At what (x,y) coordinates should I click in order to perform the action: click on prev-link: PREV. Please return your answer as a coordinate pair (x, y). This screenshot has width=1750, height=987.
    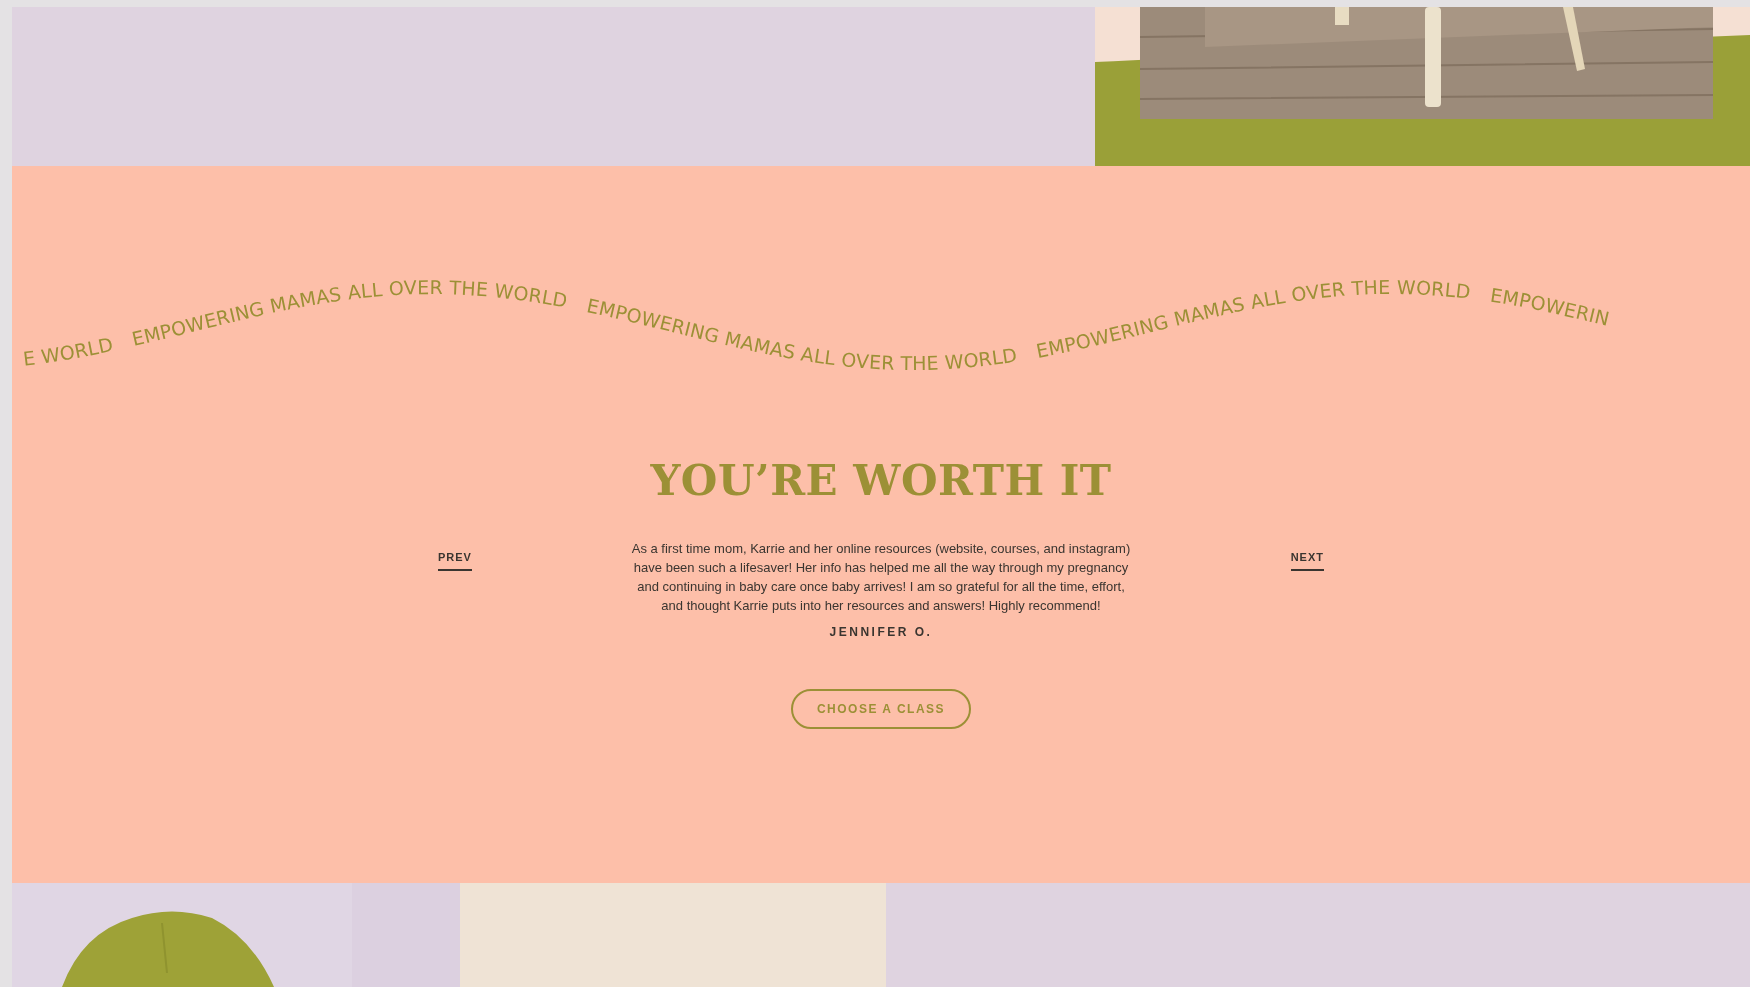
    Looking at the image, I should click on (455, 561).